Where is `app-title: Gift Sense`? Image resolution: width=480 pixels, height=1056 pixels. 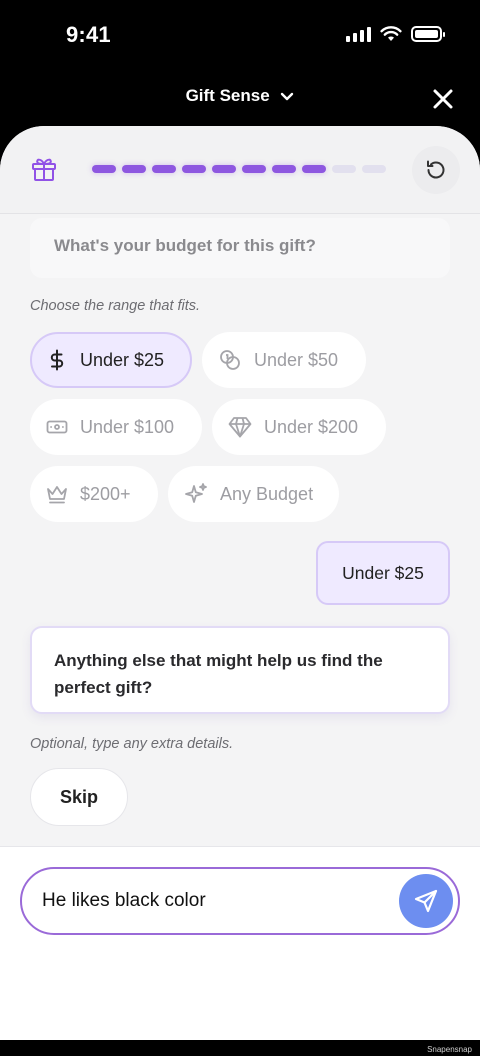
app-title: Gift Sense is located at coordinates (227, 95).